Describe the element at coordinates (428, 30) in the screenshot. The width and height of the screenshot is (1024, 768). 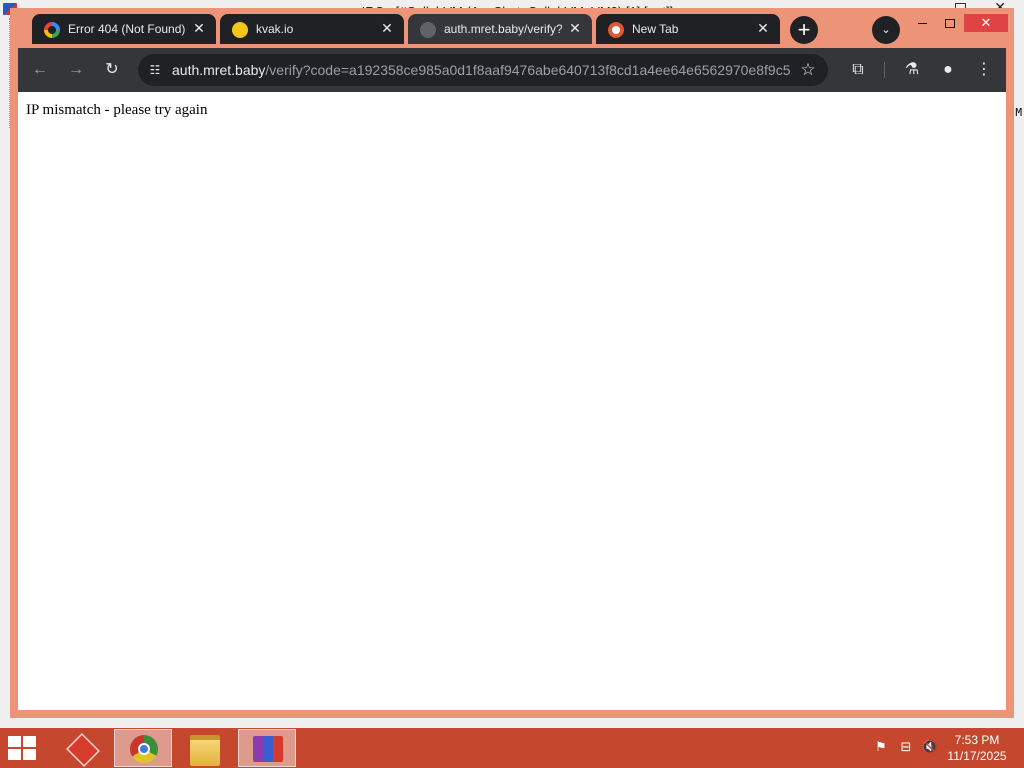
I see `globe-icon` at that location.